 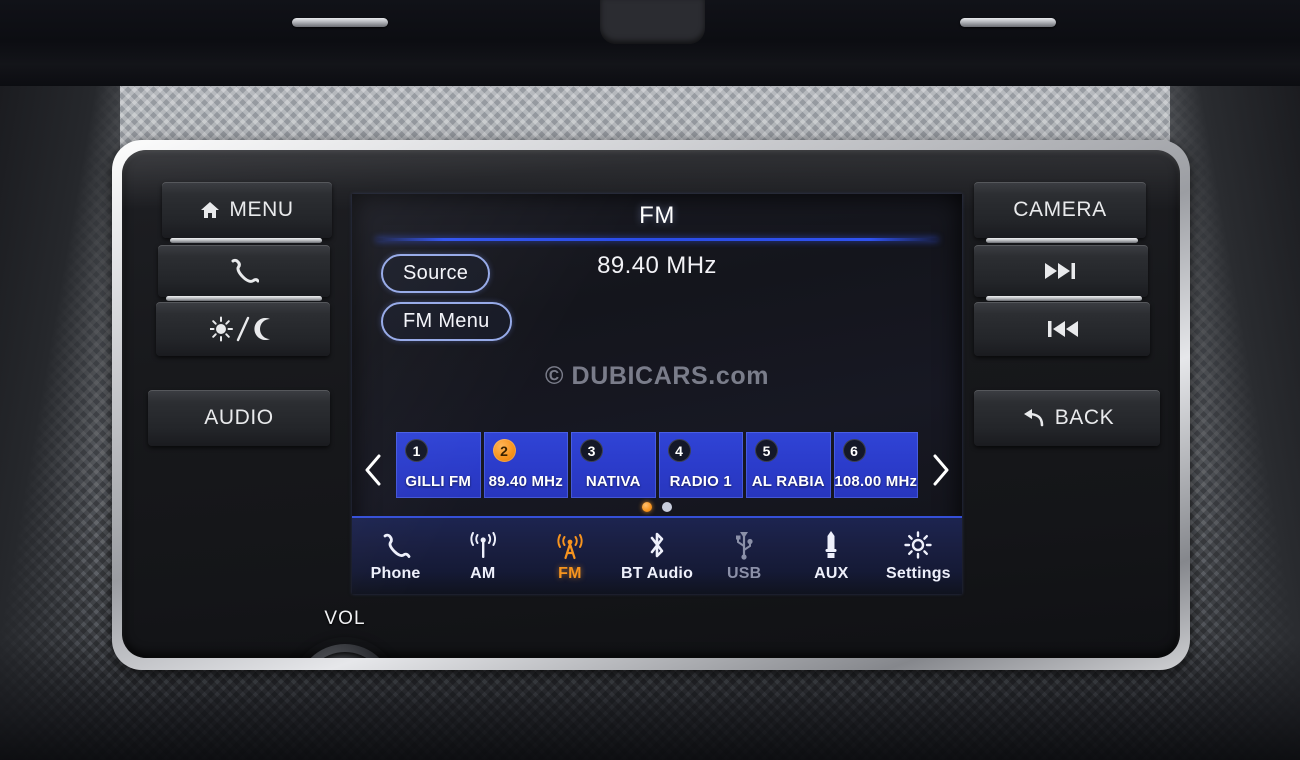 What do you see at coordinates (854, 450) in the screenshot?
I see `preset-number: 6` at bounding box center [854, 450].